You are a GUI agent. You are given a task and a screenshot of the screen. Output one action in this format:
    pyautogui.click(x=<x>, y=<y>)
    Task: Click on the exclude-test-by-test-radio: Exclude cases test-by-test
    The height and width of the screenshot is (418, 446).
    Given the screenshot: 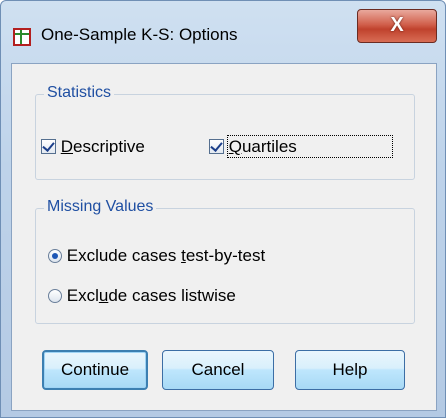 What is the action you would take?
    pyautogui.click(x=156, y=256)
    